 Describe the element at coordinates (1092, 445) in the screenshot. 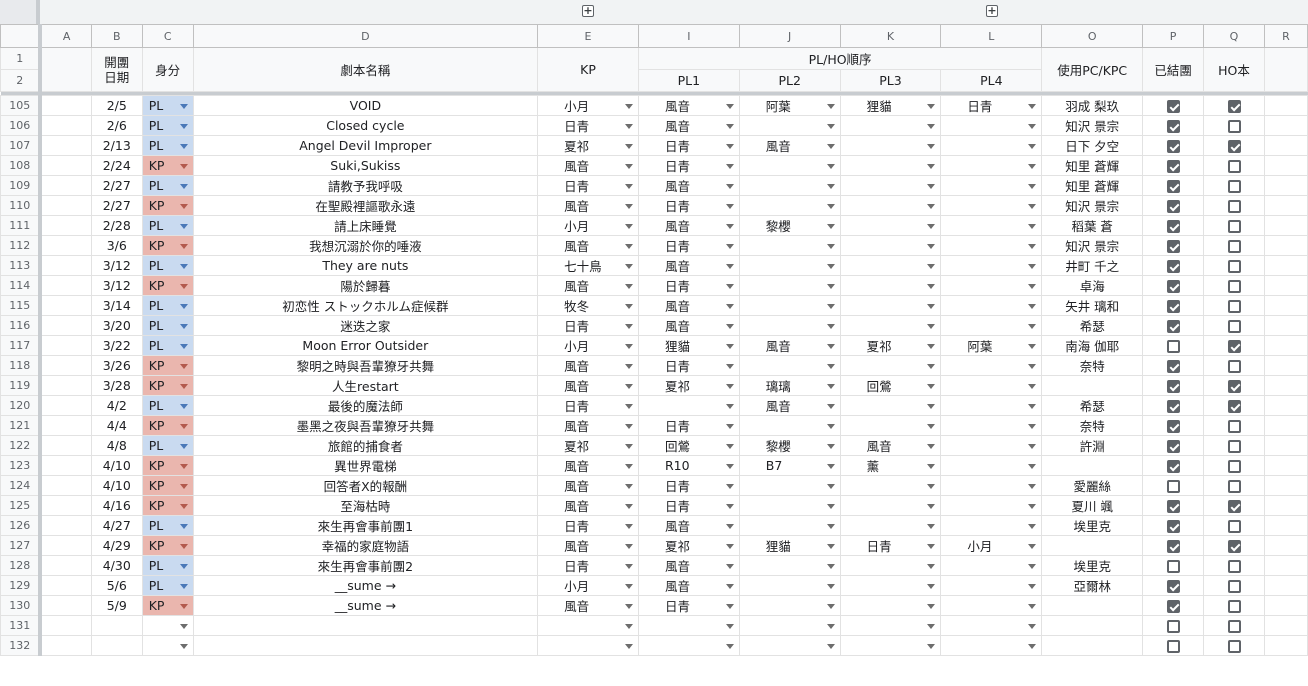

I see `cell-pc: 許淵` at that location.